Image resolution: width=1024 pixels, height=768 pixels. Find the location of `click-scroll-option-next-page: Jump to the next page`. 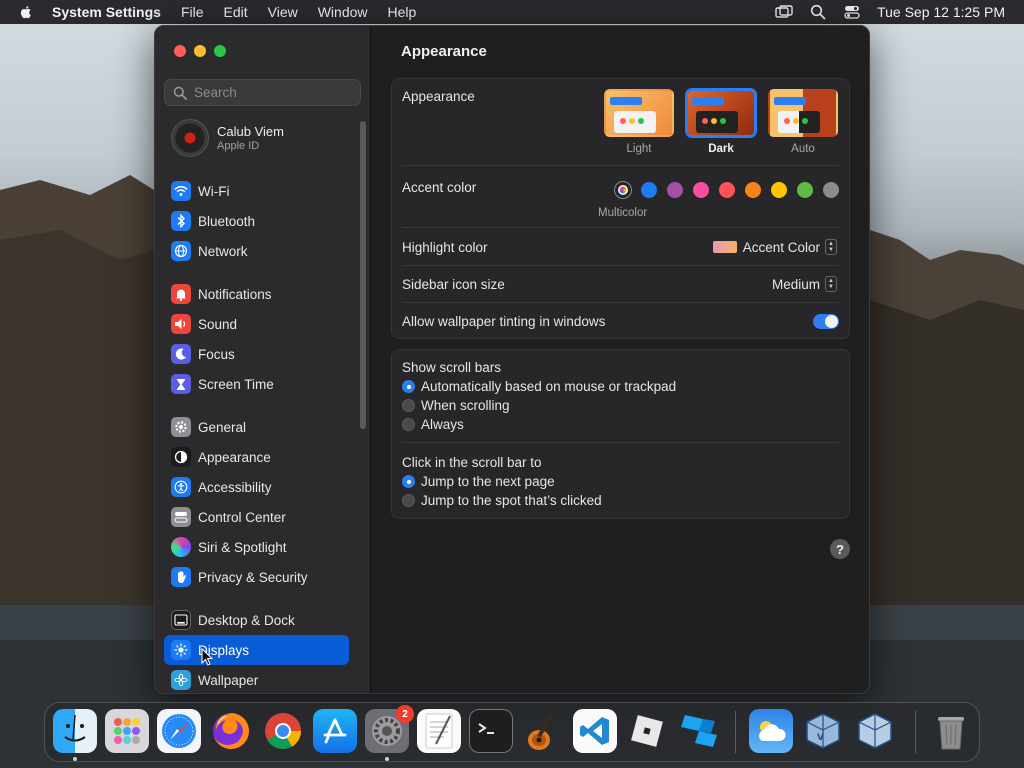

click-scroll-option-next-page: Jump to the next page is located at coordinates (478, 481).